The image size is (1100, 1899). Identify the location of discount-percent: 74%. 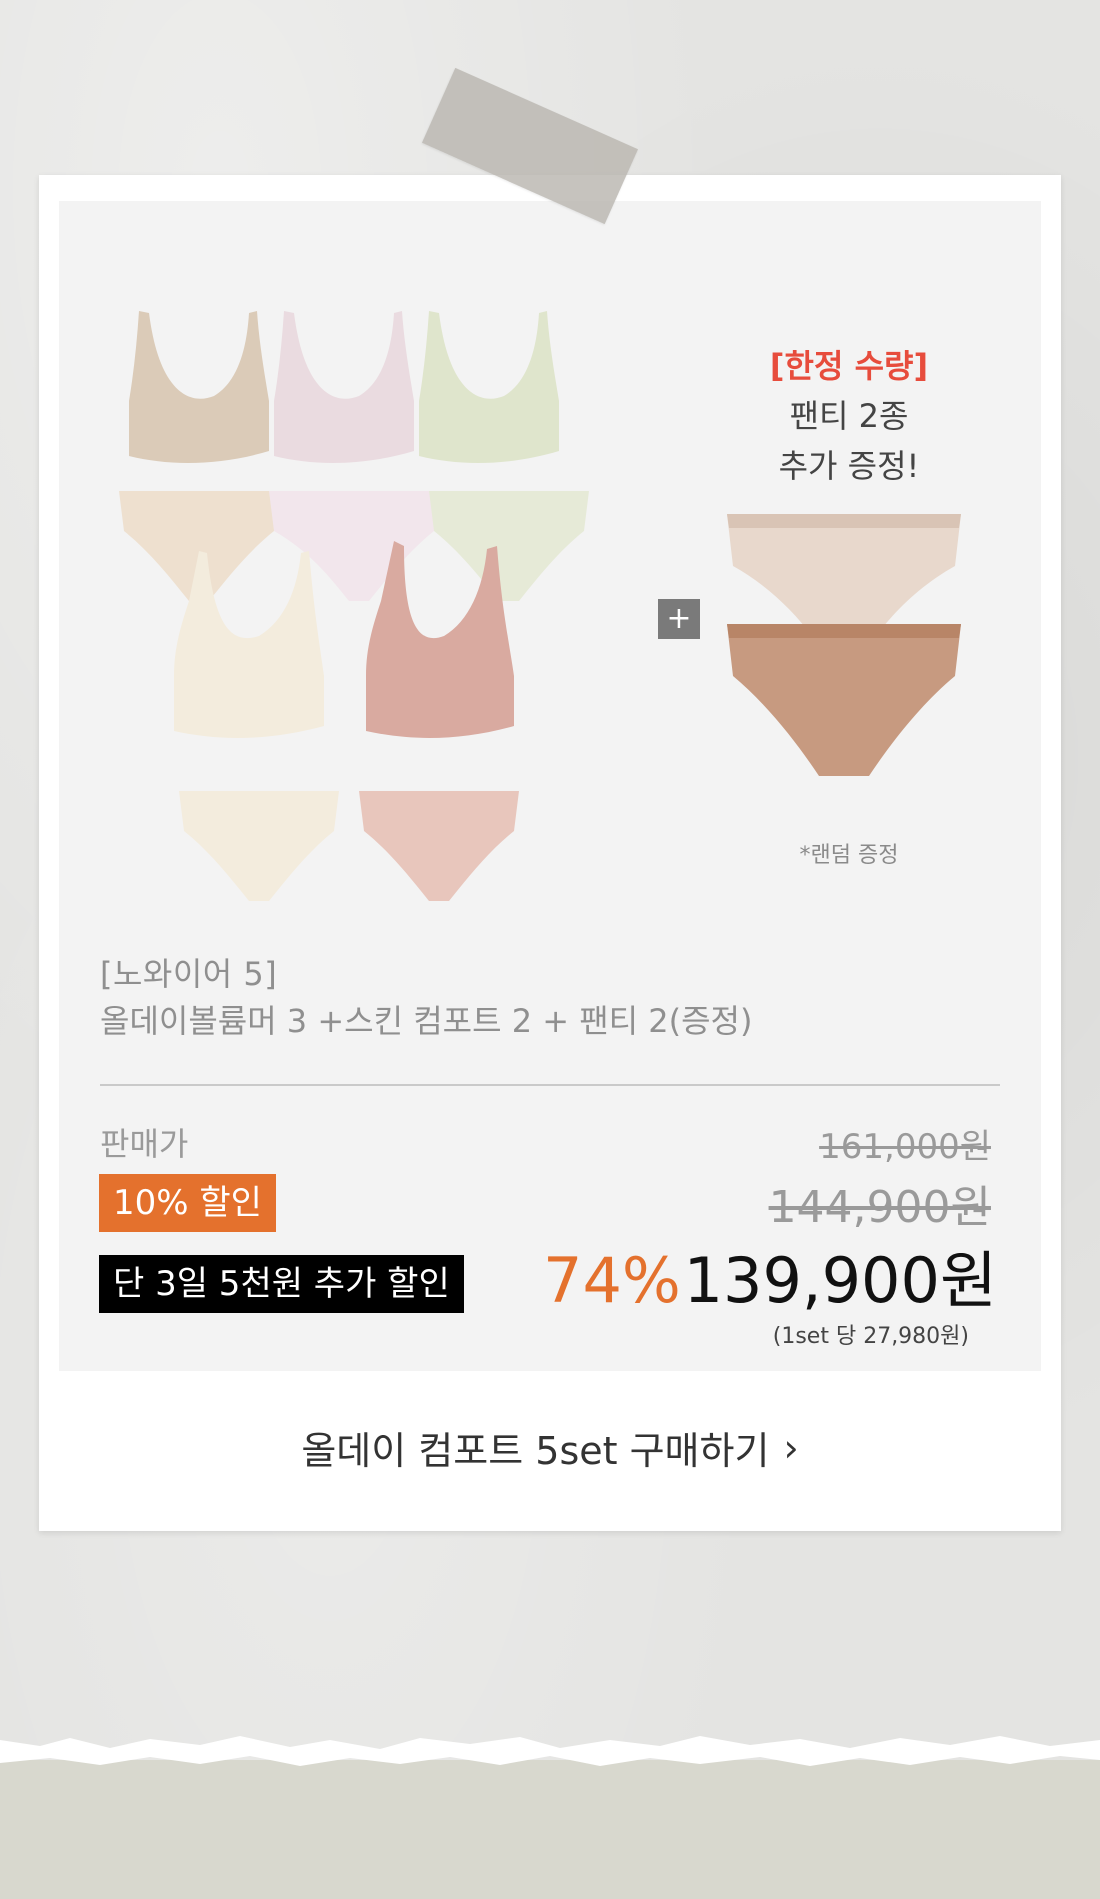
(612, 1280).